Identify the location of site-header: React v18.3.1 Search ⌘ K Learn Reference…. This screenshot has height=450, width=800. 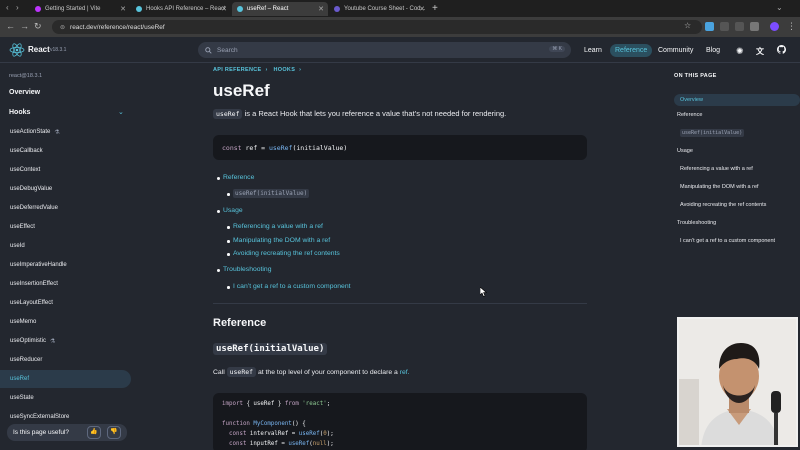
(400, 50).